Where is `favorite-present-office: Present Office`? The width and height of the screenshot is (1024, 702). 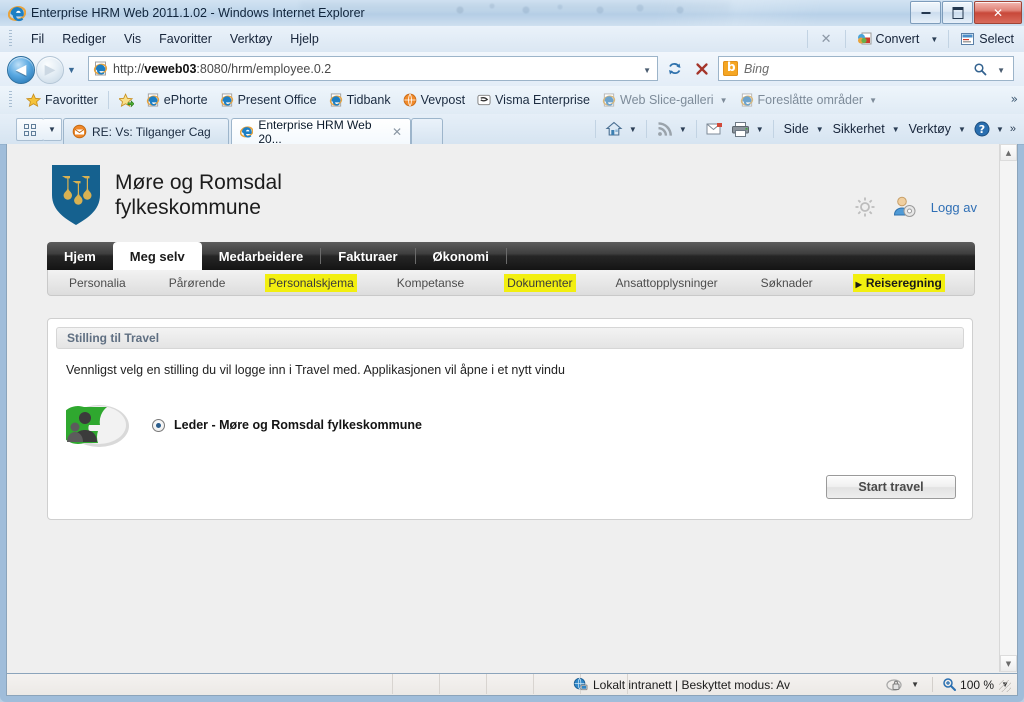
favorite-present-office: Present Office is located at coordinates (268, 100).